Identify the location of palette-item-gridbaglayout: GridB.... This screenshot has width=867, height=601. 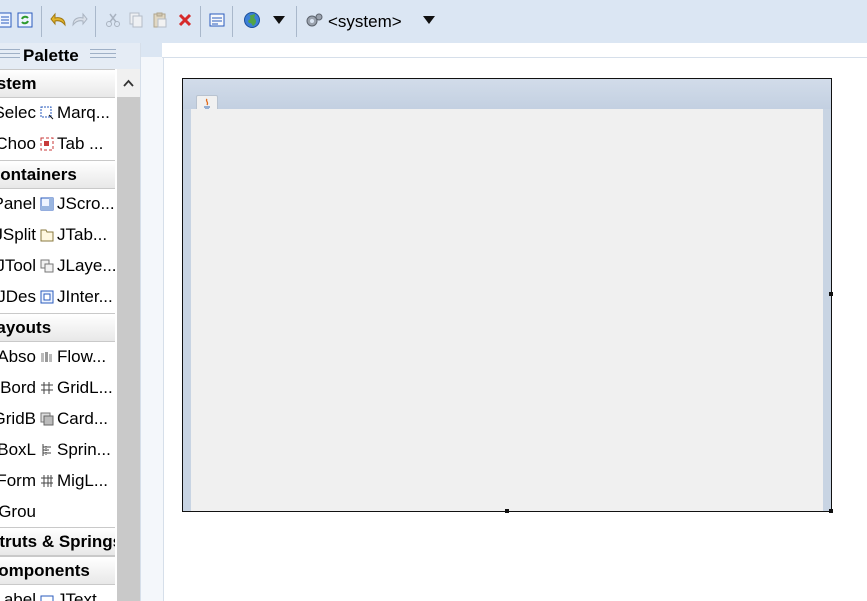
(18, 419).